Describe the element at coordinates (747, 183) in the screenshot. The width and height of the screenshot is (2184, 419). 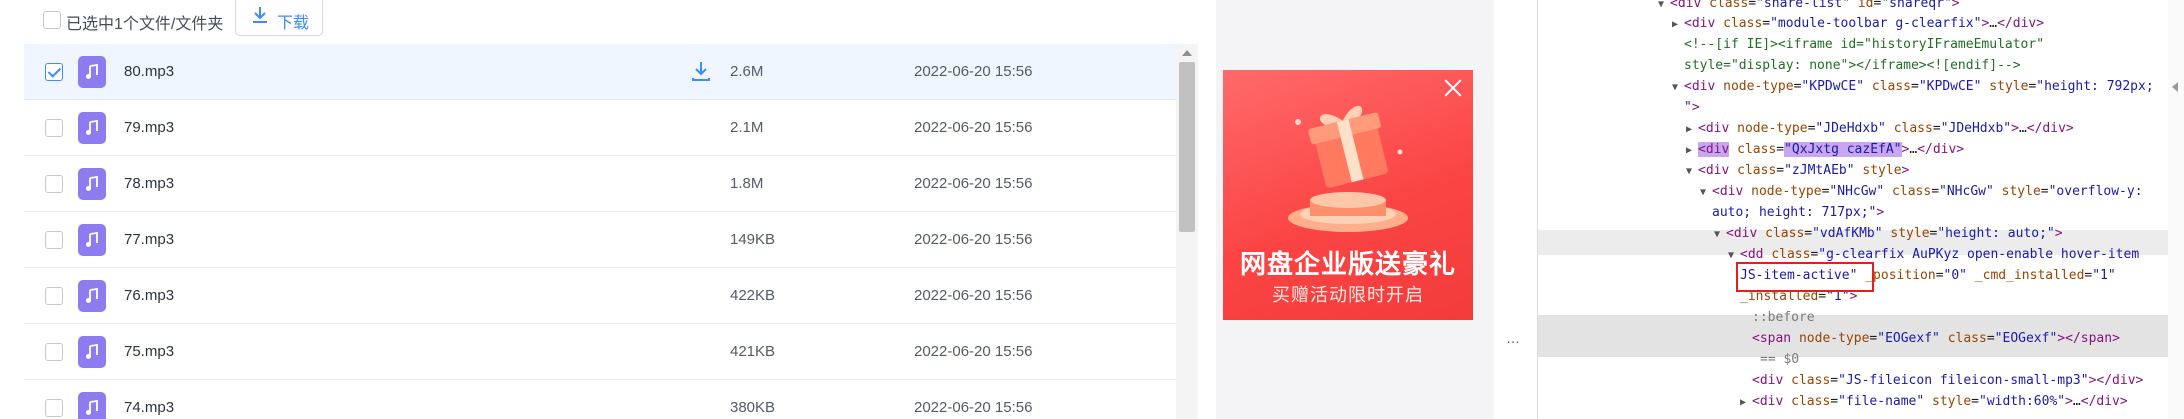
I see `file-size: 1.8M` at that location.